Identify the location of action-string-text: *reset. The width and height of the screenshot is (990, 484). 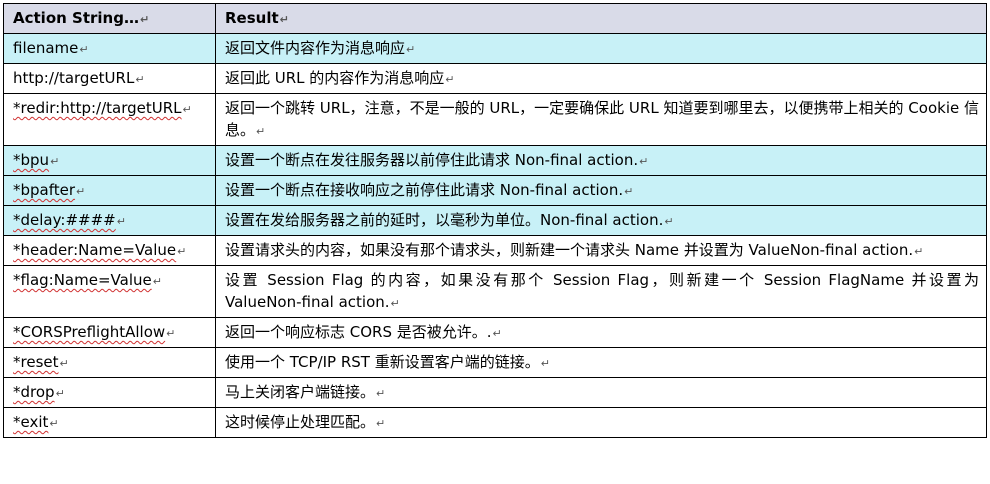
(36, 362).